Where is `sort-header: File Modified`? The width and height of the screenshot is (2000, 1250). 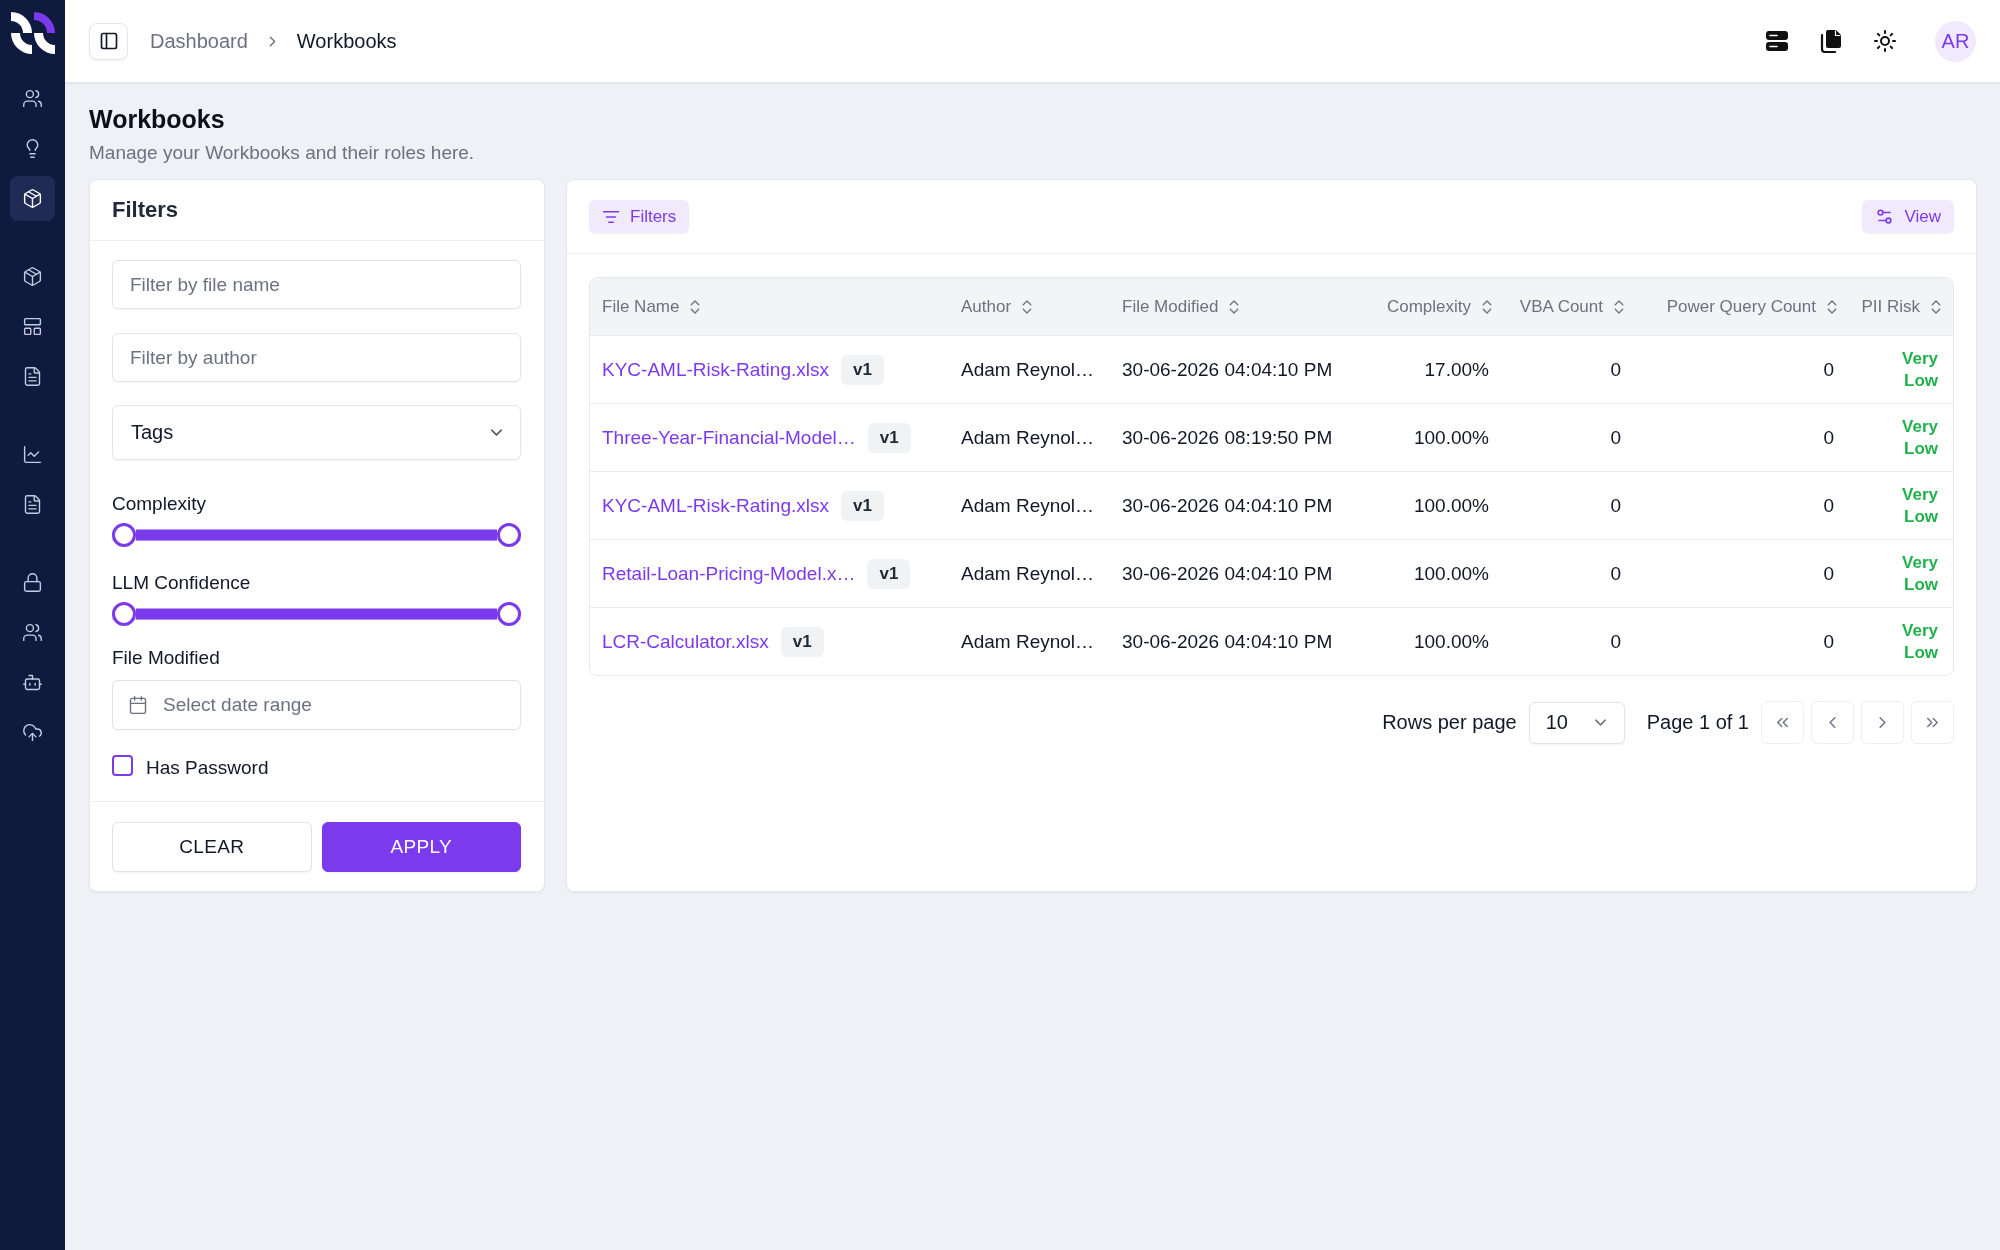
sort-header: File Modified is located at coordinates (1183, 306).